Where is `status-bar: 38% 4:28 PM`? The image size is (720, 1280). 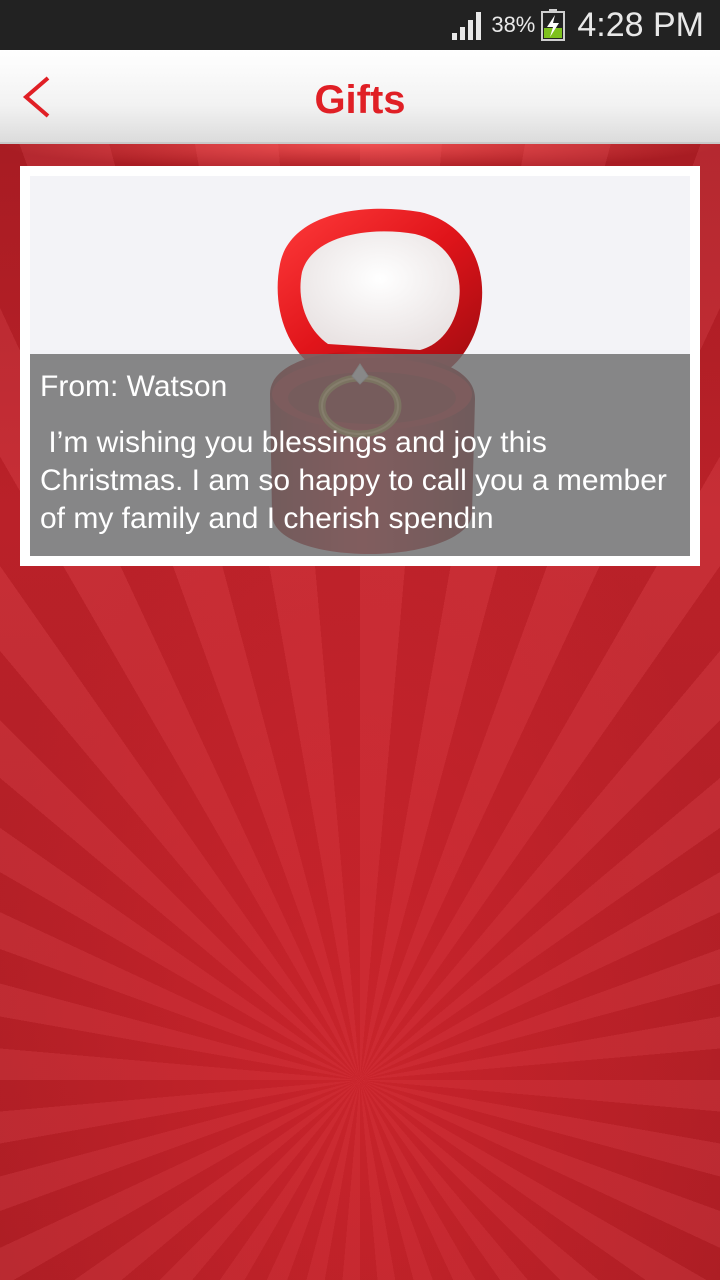 status-bar: 38% 4:28 PM is located at coordinates (360, 25).